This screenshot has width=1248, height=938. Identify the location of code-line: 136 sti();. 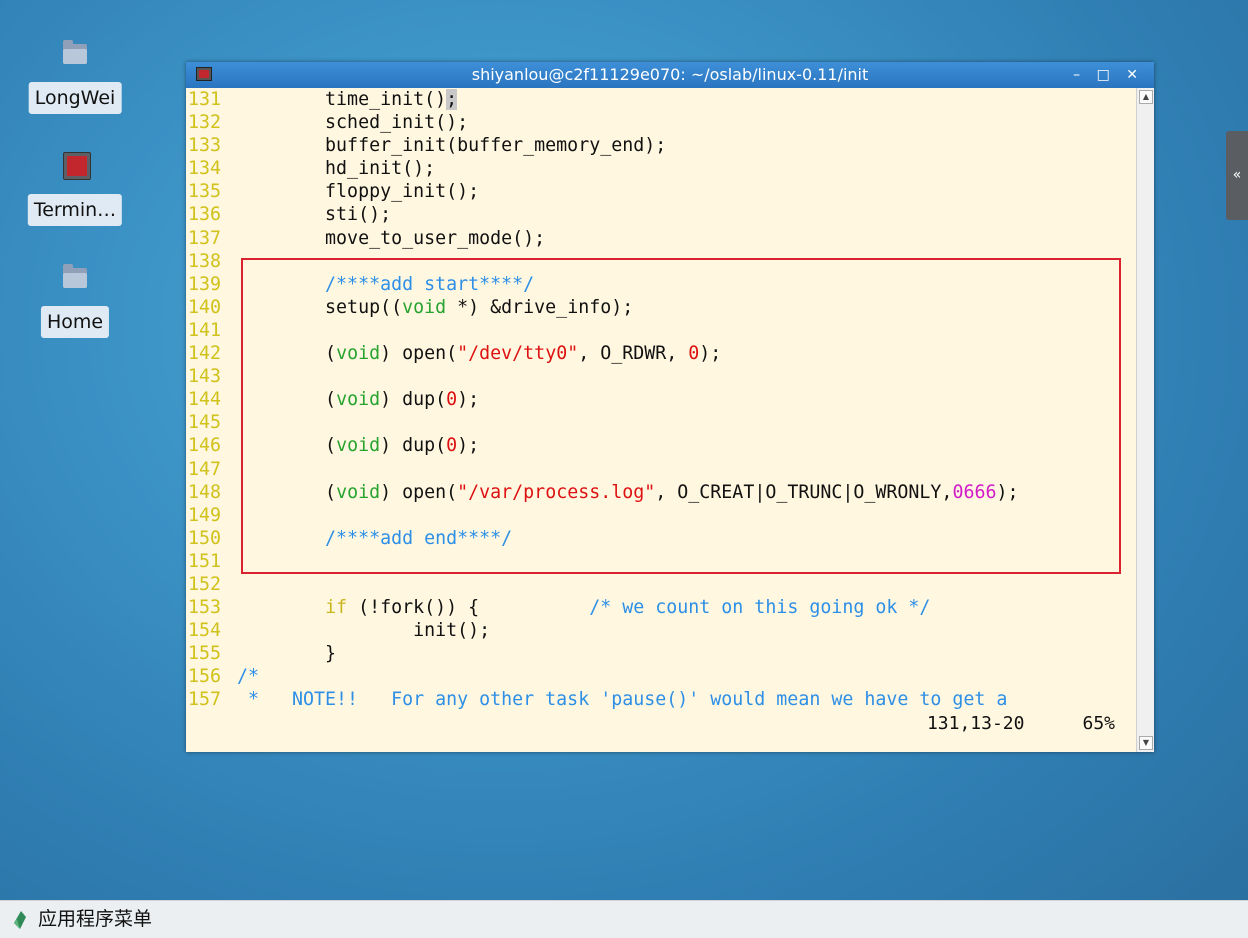
(661, 214).